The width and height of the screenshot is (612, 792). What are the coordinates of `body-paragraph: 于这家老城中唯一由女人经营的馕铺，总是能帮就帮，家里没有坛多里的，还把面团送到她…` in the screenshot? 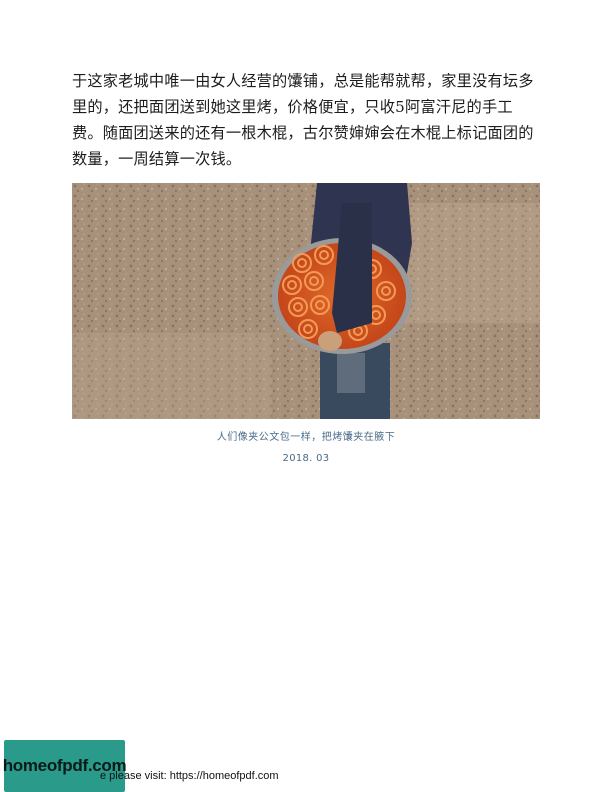 It's located at (303, 120).